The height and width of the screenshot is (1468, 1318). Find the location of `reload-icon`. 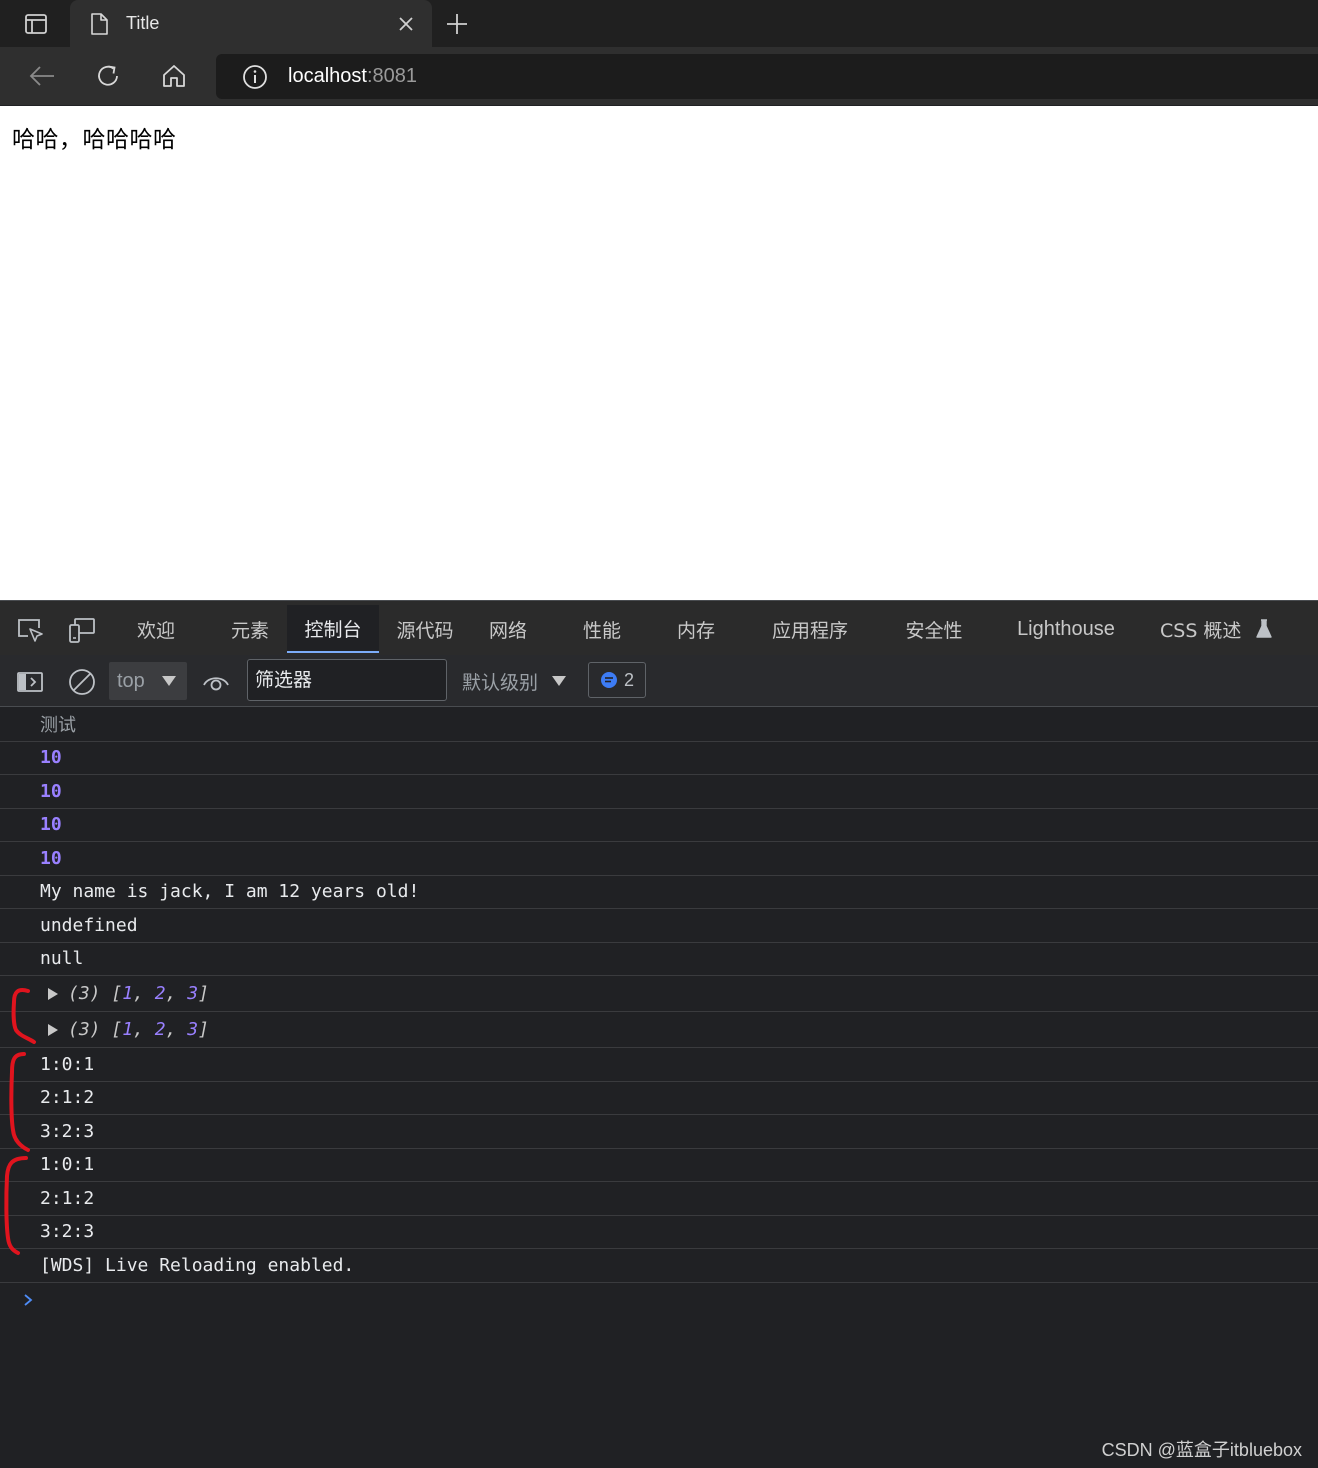

reload-icon is located at coordinates (108, 75).